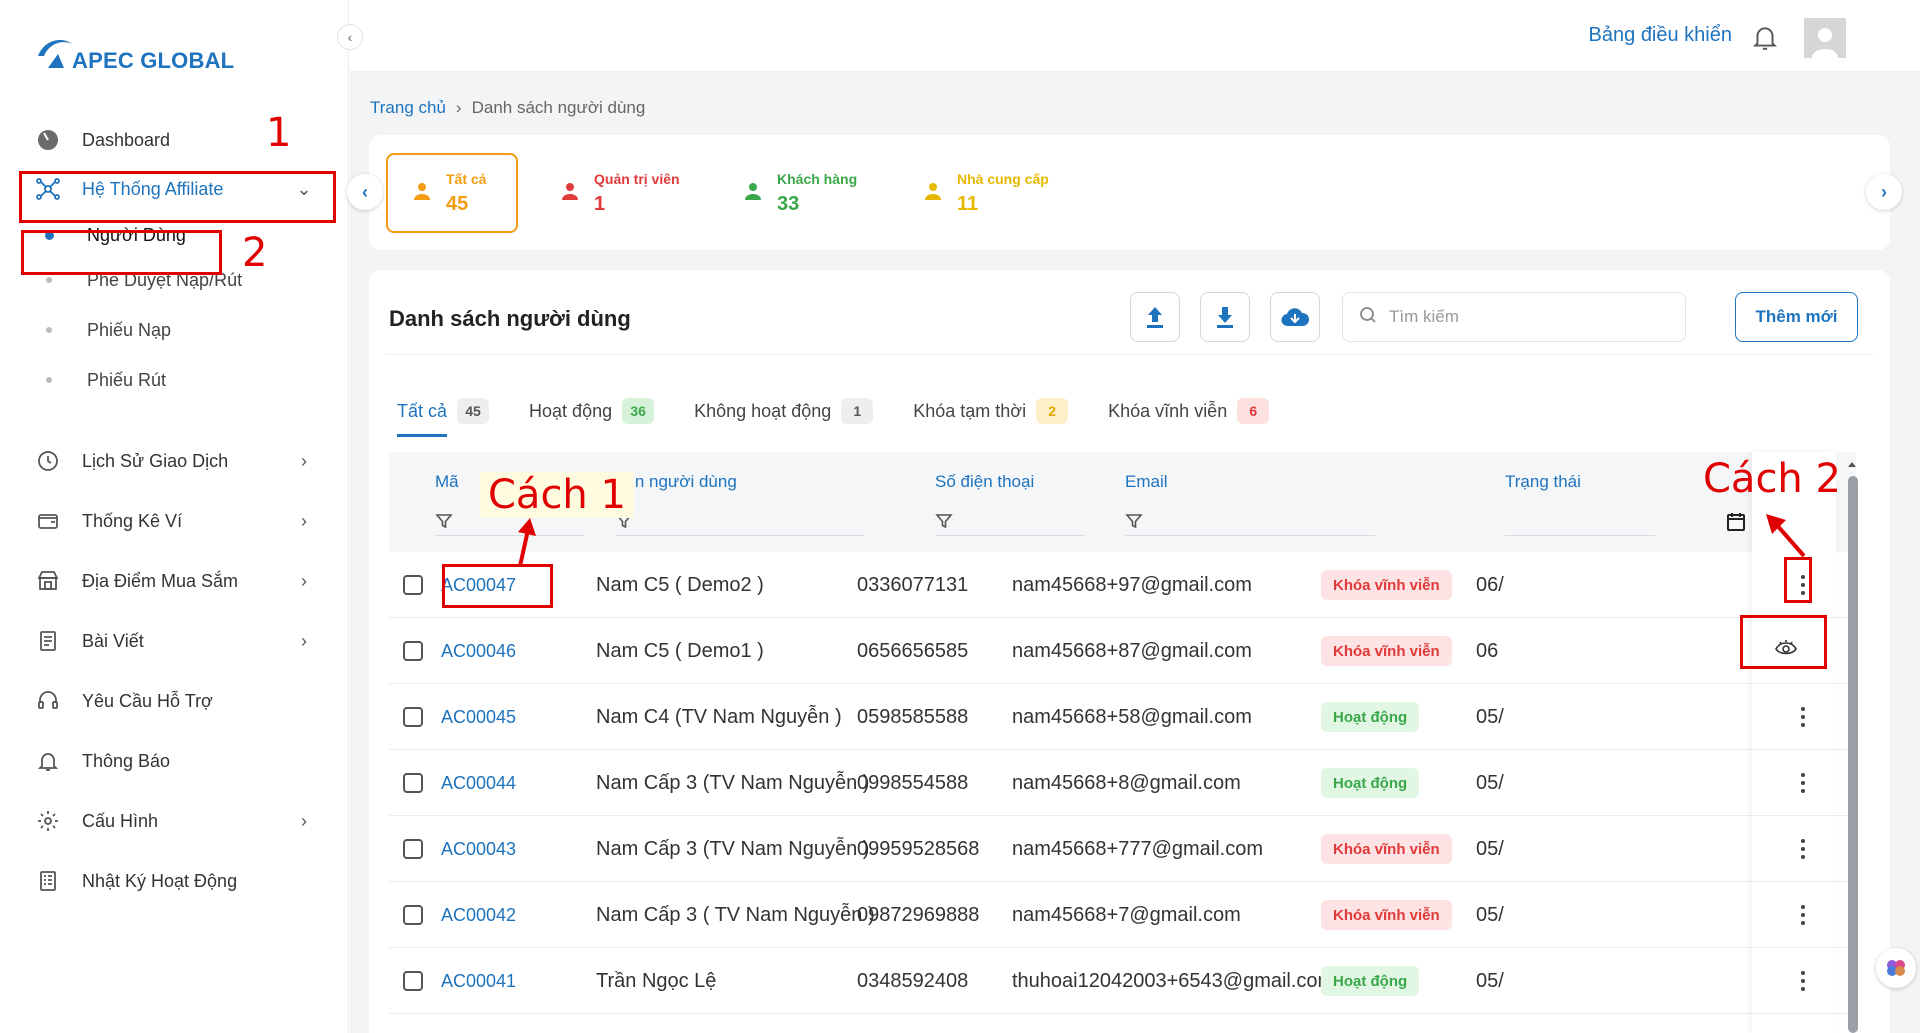 The image size is (1920, 1033). I want to click on sidebar-item-shopping: Địa Điểm Mua Sắm ›, so click(177, 581).